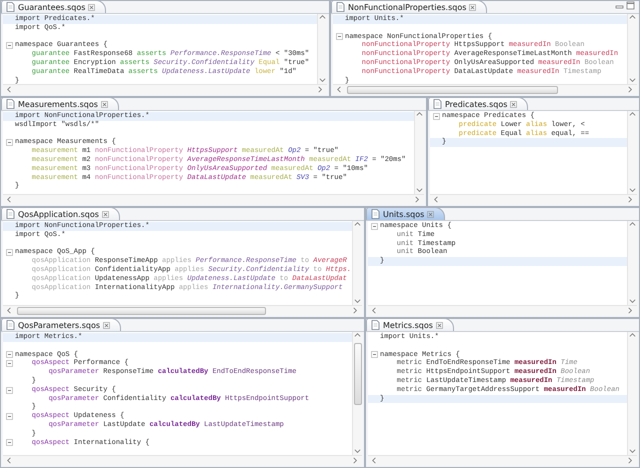 The height and width of the screenshot is (468, 640). I want to click on editor-tab: Guarantees.sqos, so click(53, 7).